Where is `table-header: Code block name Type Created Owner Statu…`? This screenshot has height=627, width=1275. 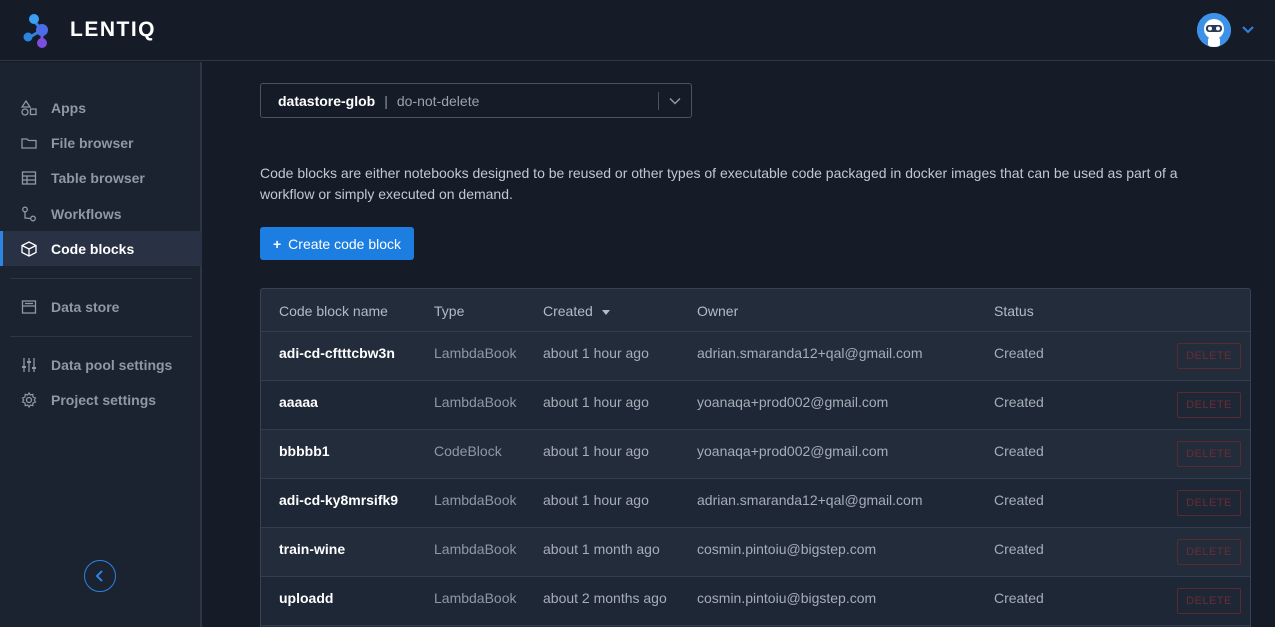 table-header: Code block name Type Created Owner Statu… is located at coordinates (755, 310).